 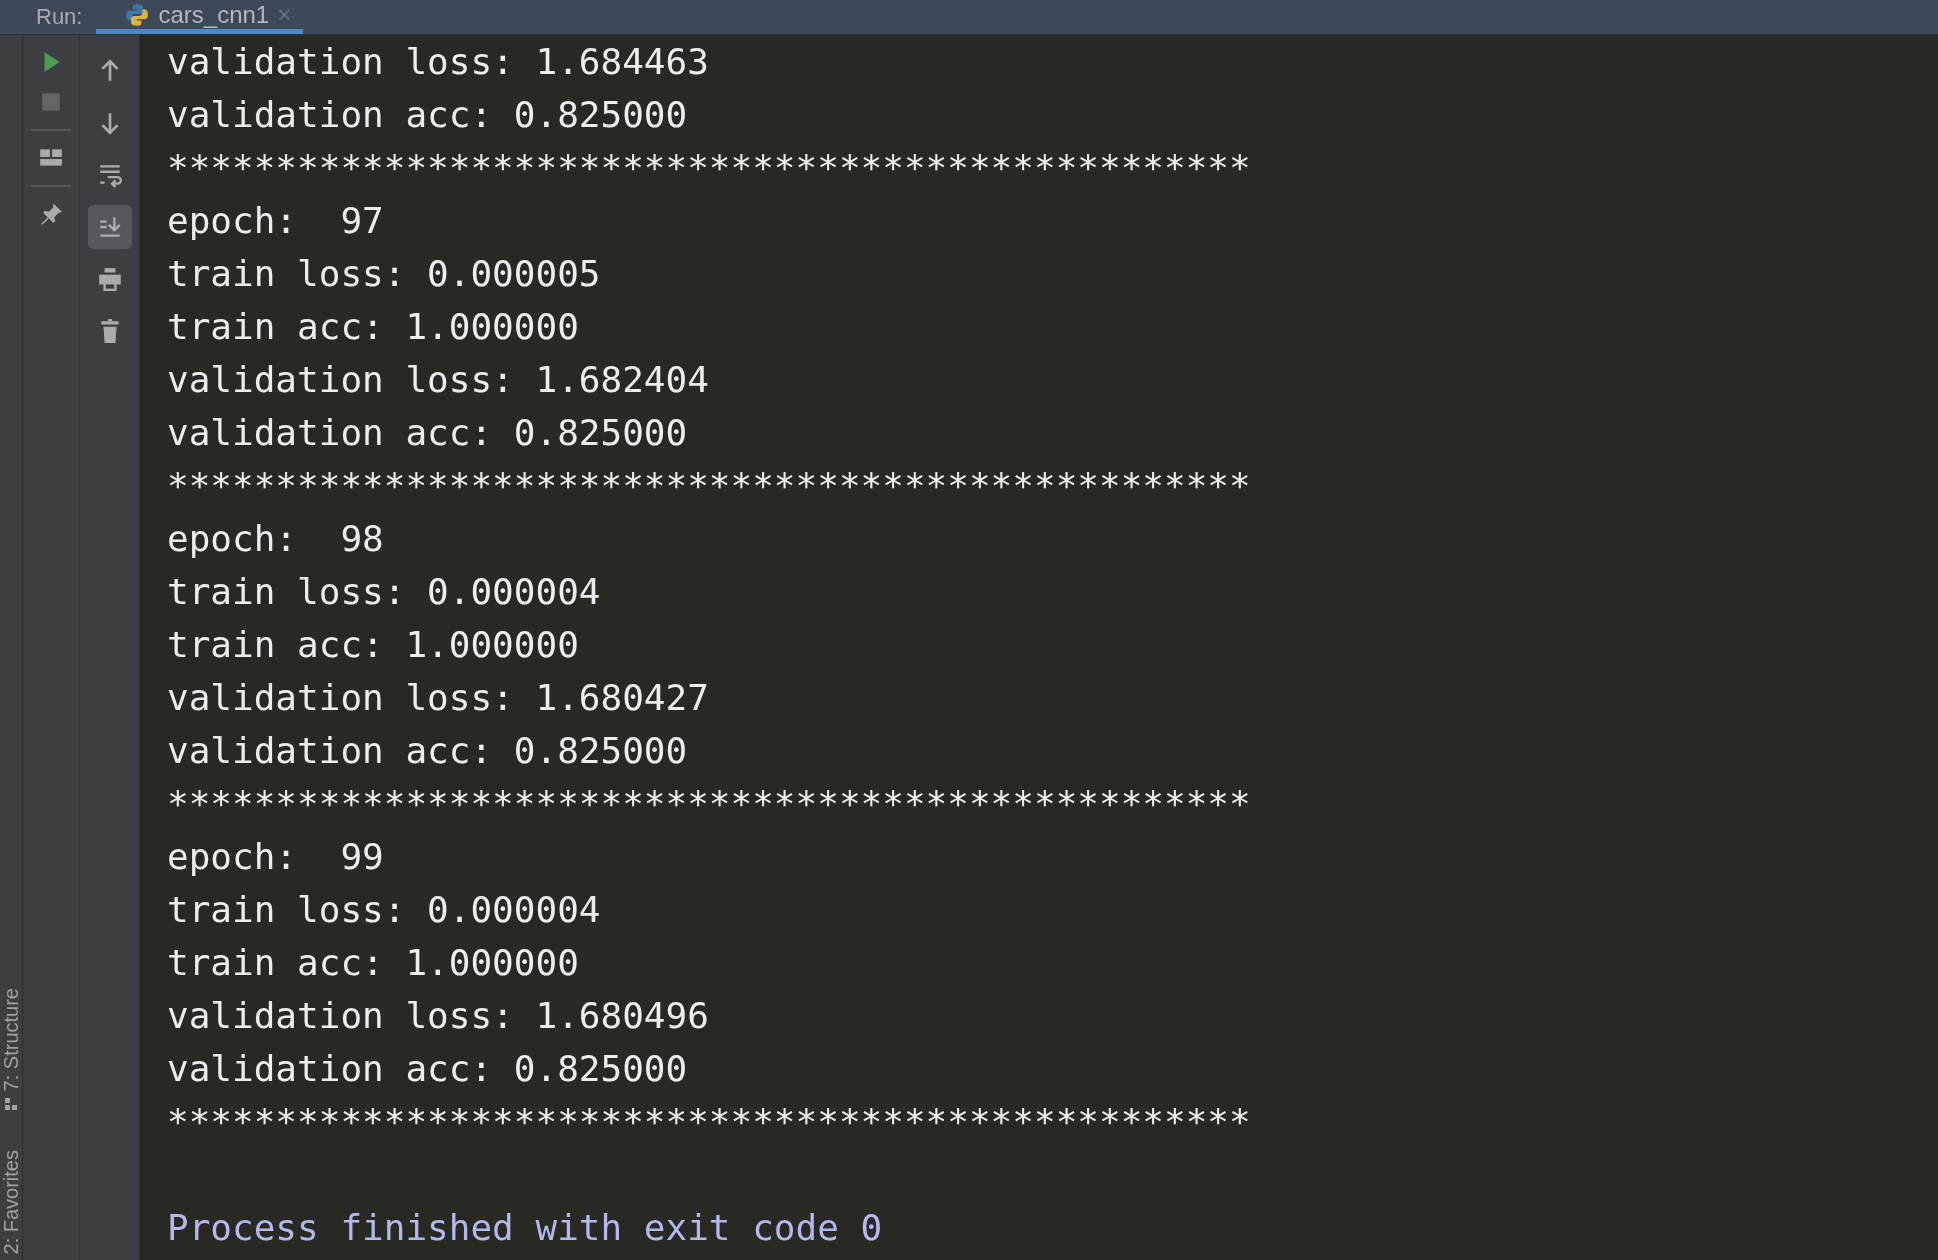 What do you see at coordinates (137, 14) in the screenshot?
I see `python-icon` at bounding box center [137, 14].